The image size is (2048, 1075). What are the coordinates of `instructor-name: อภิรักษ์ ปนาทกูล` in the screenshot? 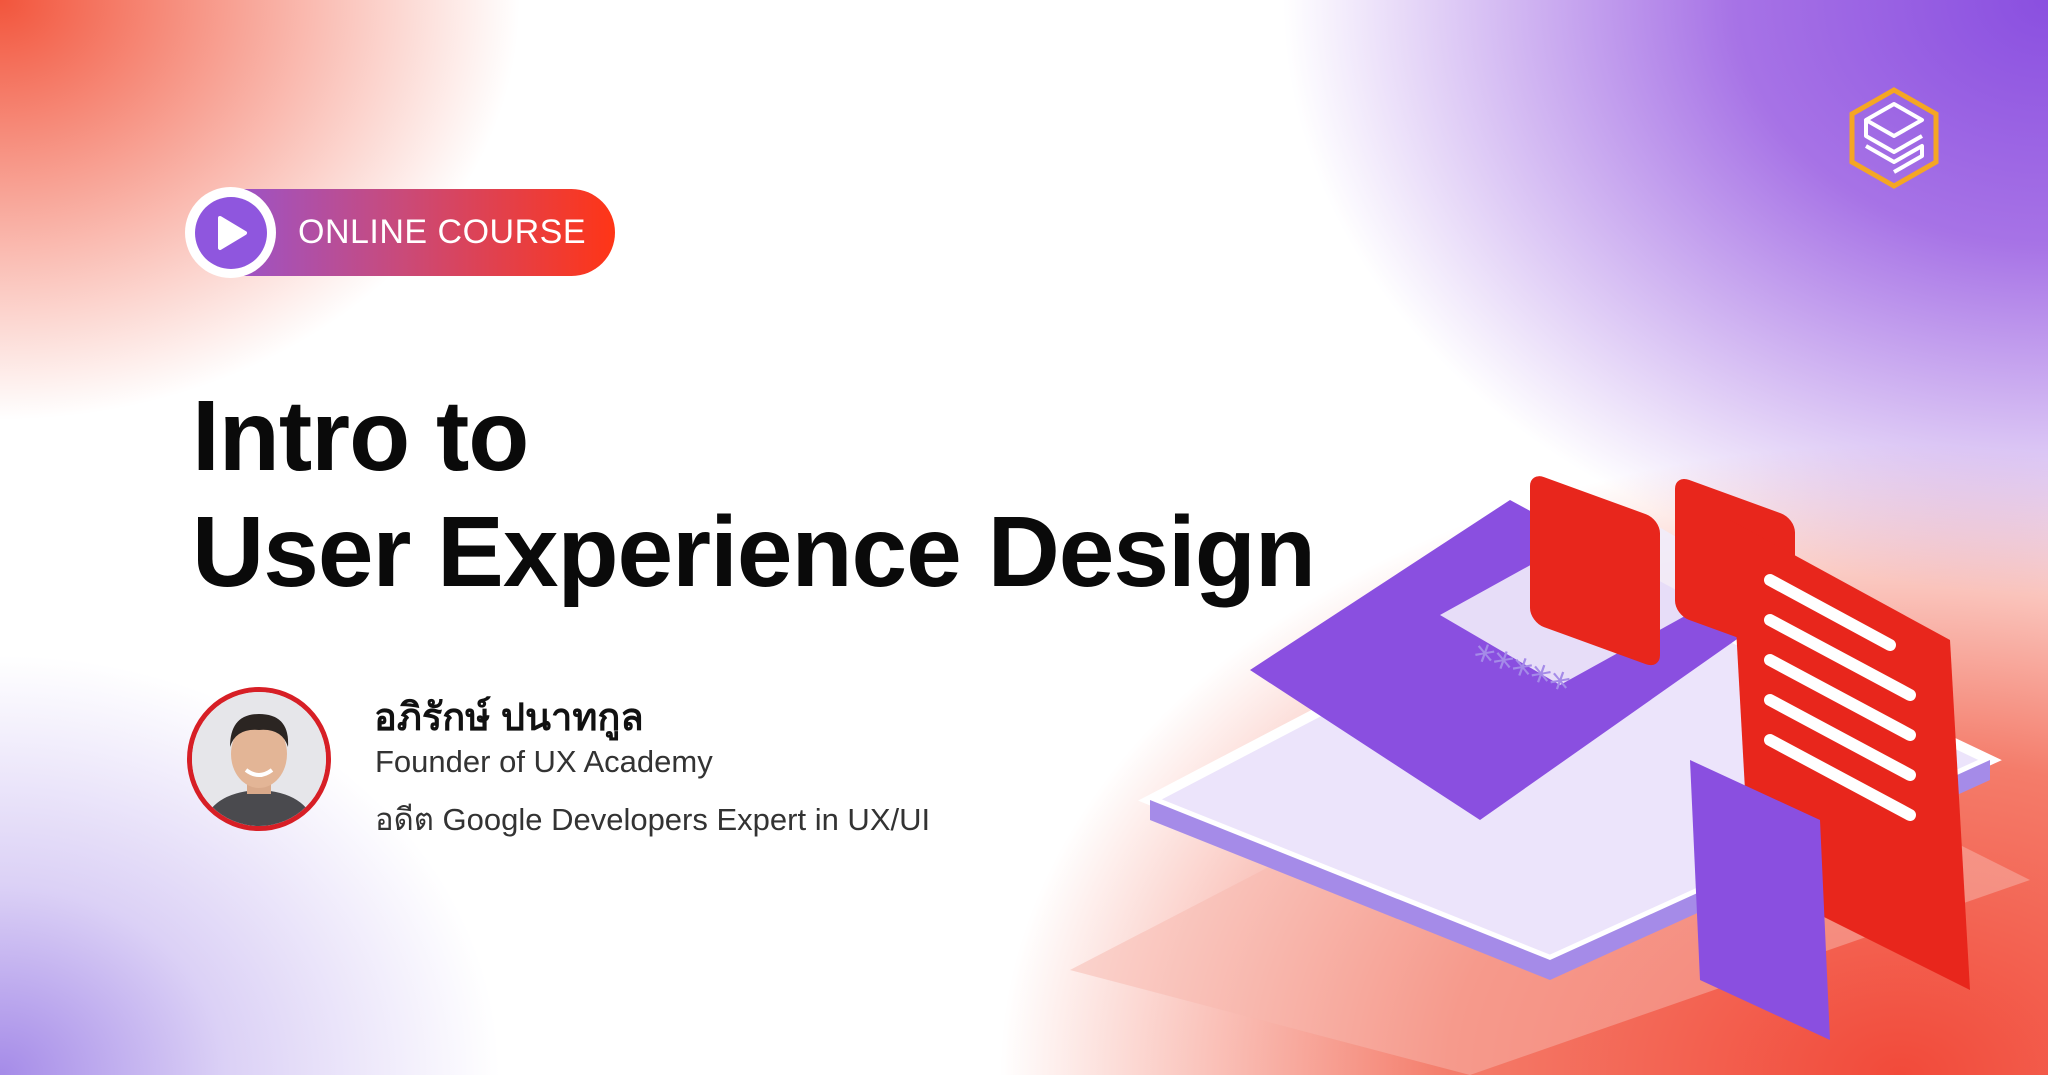 It's located at (509, 718).